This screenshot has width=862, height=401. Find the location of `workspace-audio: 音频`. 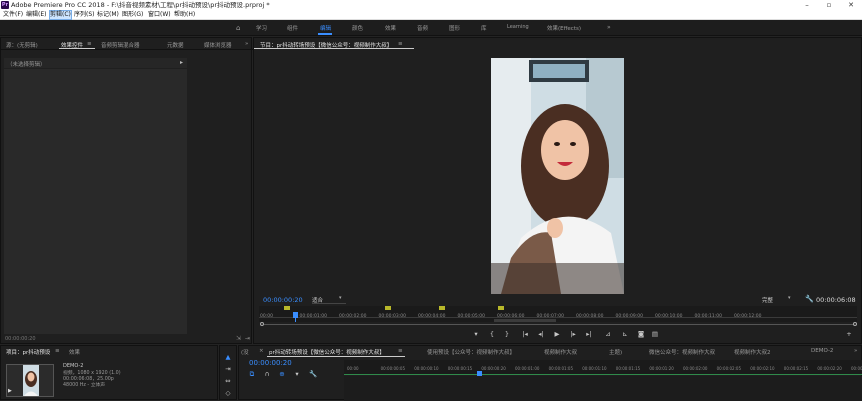

workspace-audio: 音频 is located at coordinates (422, 28).